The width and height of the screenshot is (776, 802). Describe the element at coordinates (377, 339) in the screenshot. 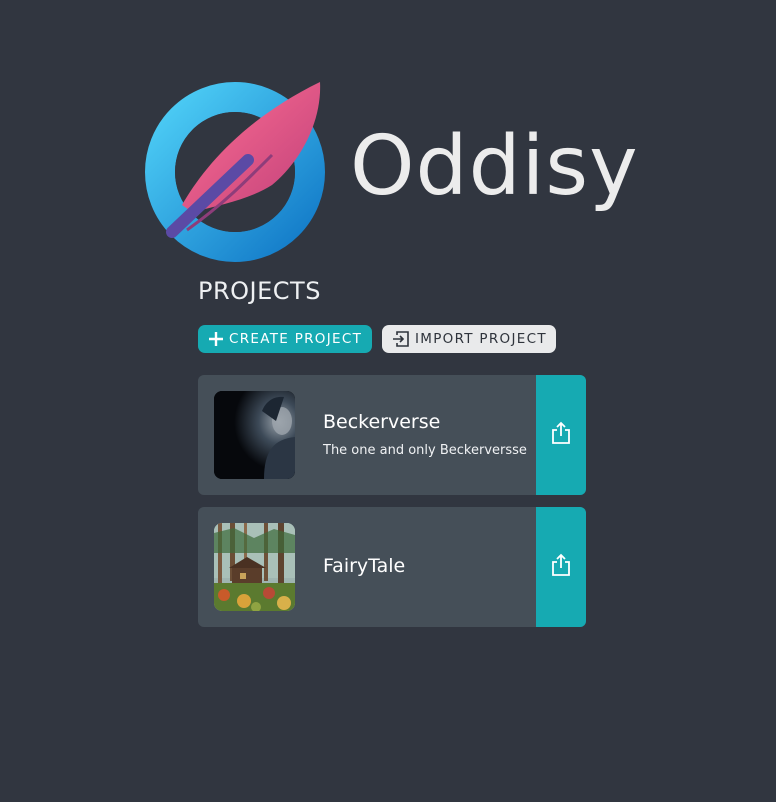

I see `project-toolbar: CREATE PROJECT IMPORT PROJECT` at that location.